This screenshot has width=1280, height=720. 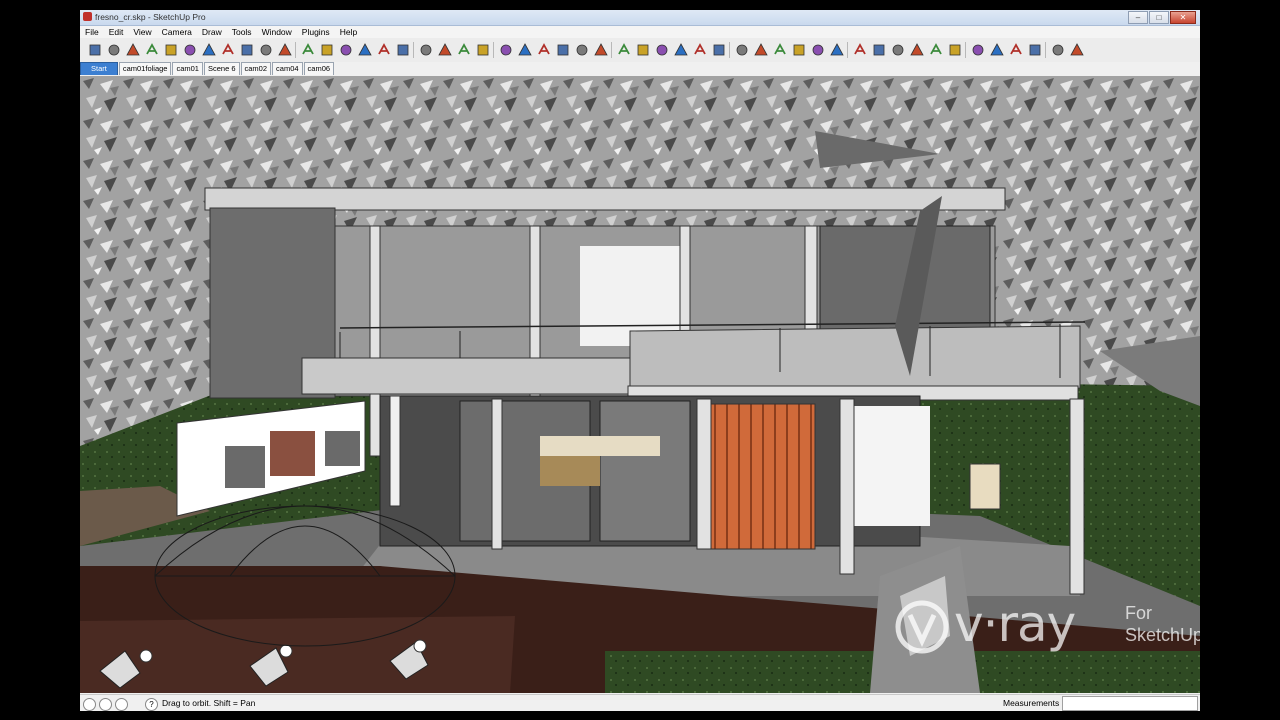 I want to click on save-icon, so click(x=133, y=50).